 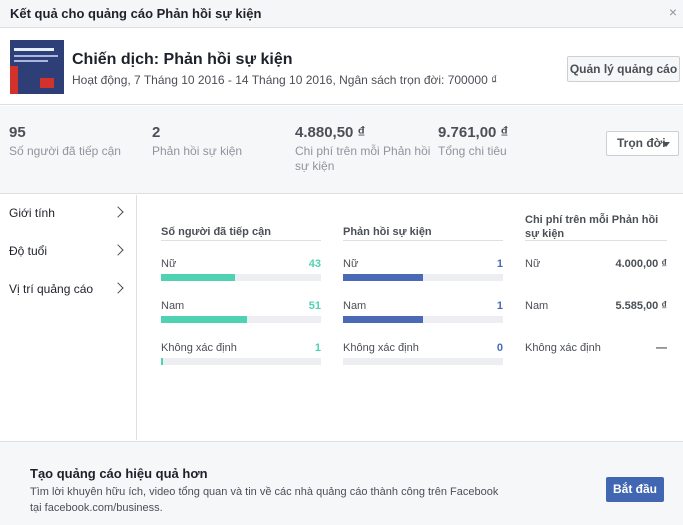 What do you see at coordinates (68, 213) in the screenshot?
I see `sidebar-item-gender: Giới tính` at bounding box center [68, 213].